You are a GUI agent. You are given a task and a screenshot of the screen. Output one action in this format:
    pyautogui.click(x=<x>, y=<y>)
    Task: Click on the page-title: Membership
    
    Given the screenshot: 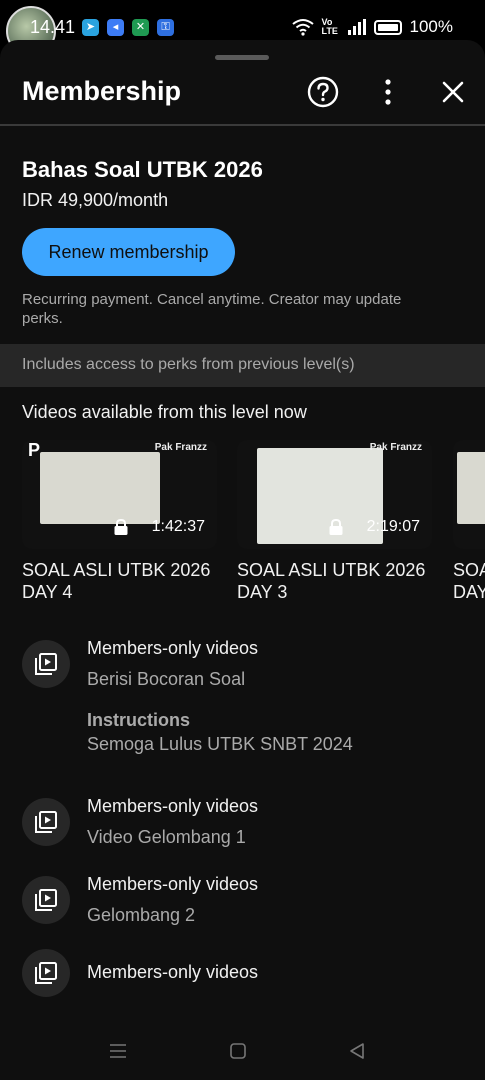 What is the action you would take?
    pyautogui.click(x=102, y=91)
    